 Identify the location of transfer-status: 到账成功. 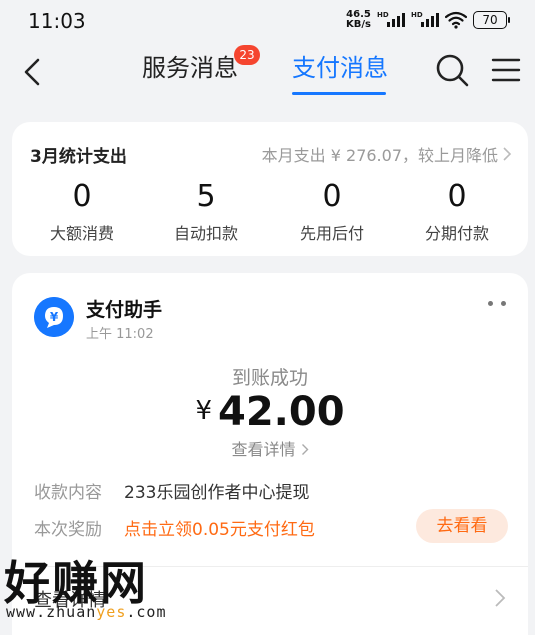
(269, 378).